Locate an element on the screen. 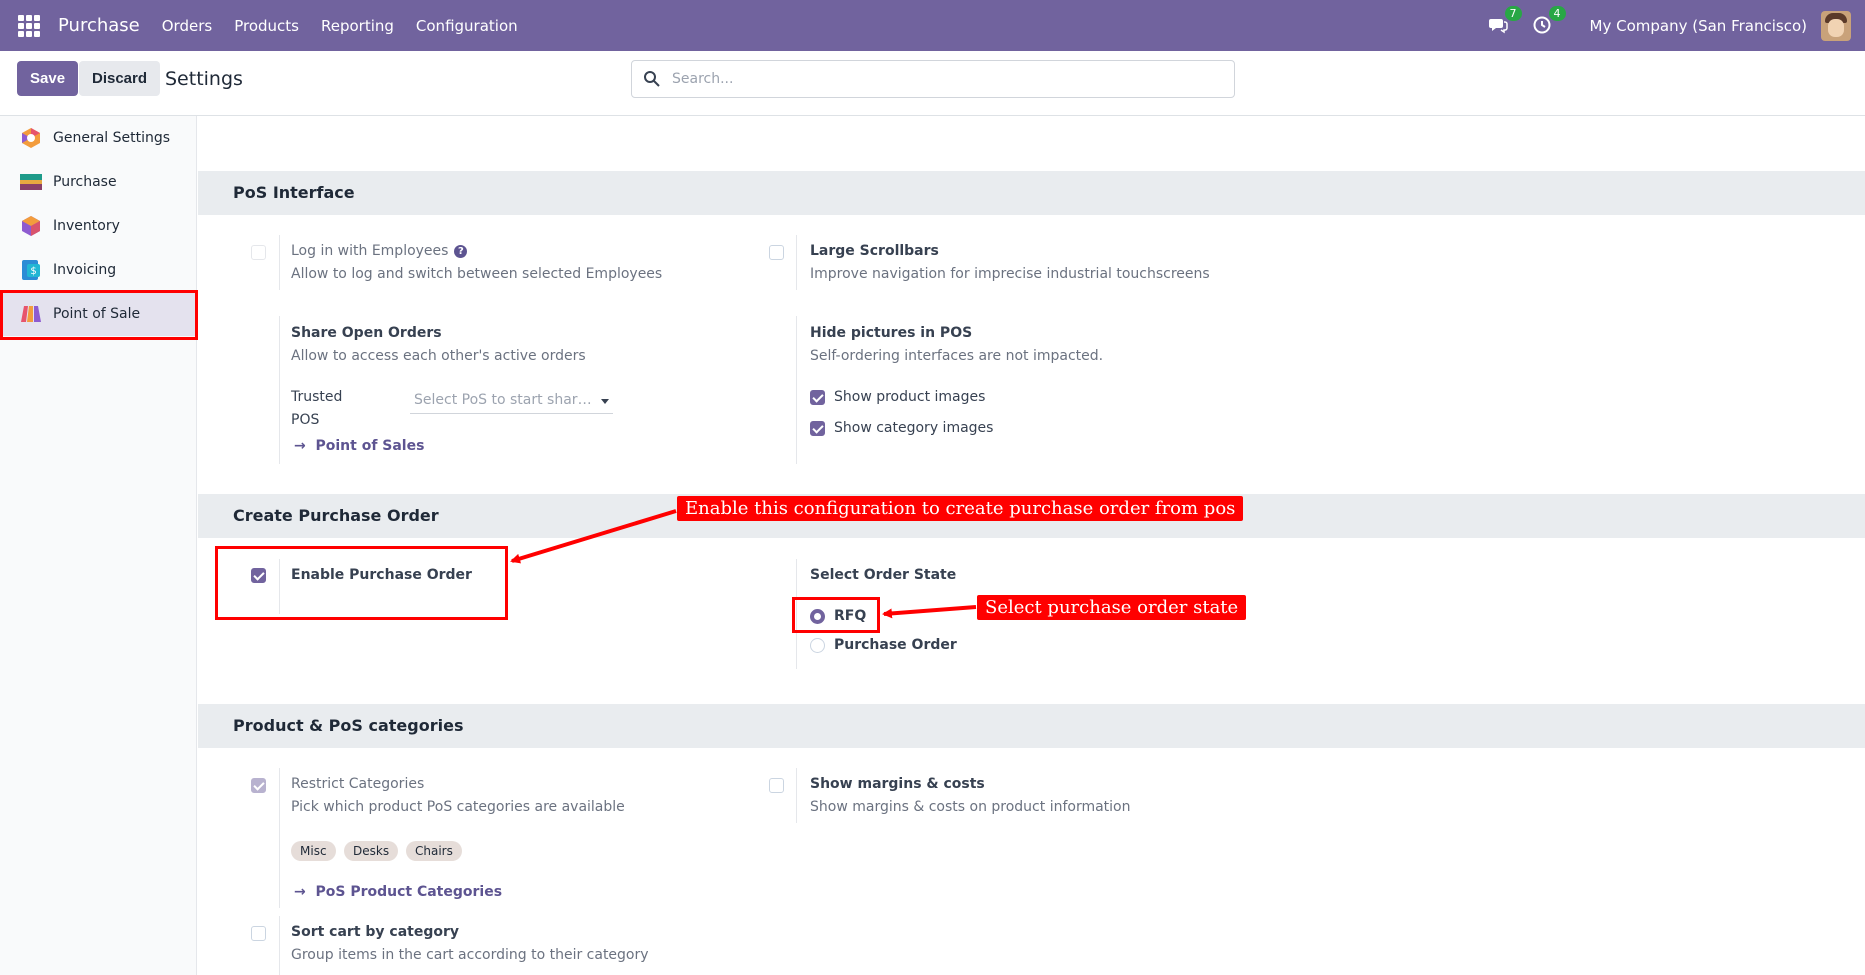 This screenshot has width=1865, height=975. inventory-app-icon is located at coordinates (31, 226).